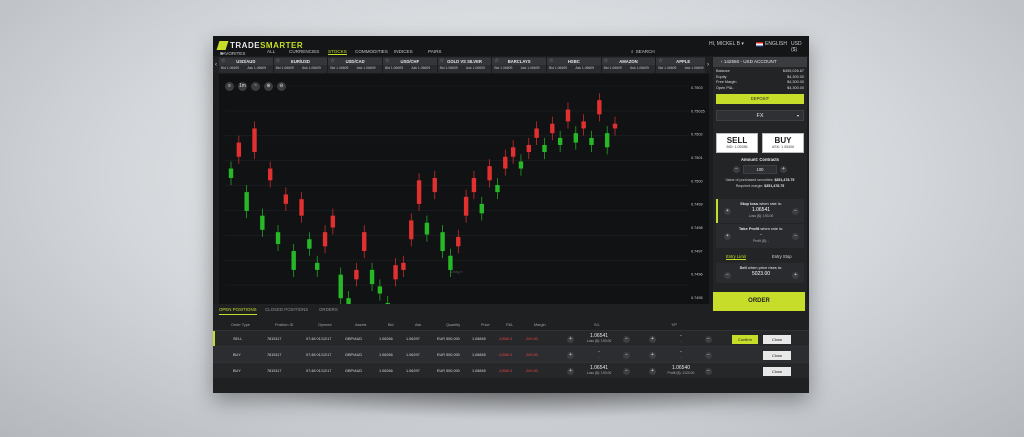  I want to click on column-header: Position ID, so click(284, 325).